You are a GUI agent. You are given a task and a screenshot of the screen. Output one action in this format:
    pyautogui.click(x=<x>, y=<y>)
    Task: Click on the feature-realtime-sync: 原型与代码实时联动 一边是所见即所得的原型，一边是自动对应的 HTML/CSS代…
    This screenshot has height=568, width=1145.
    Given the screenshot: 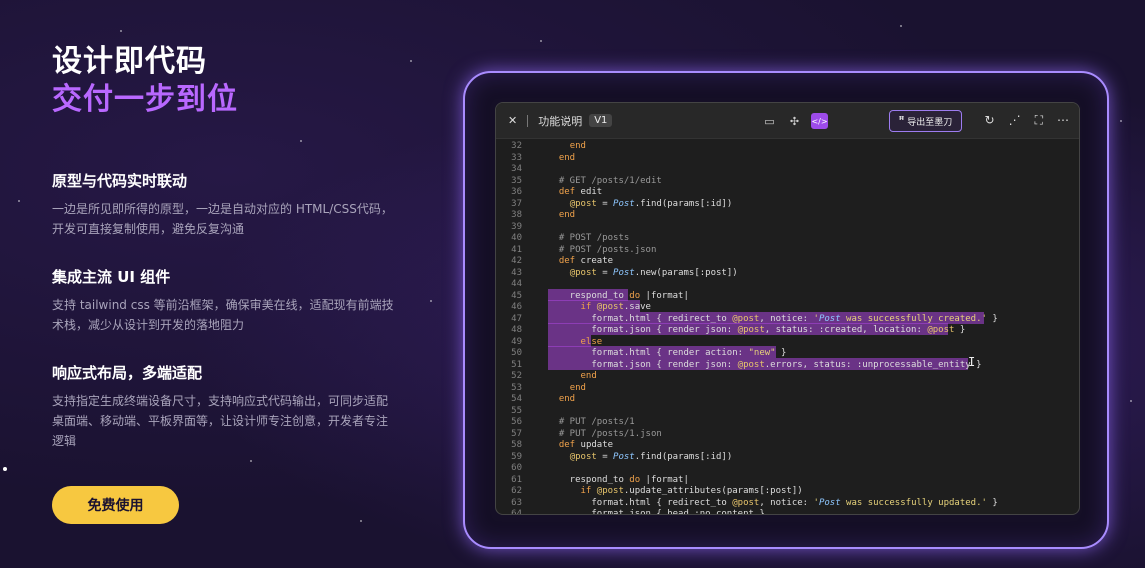 What is the action you would take?
    pyautogui.click(x=224, y=204)
    